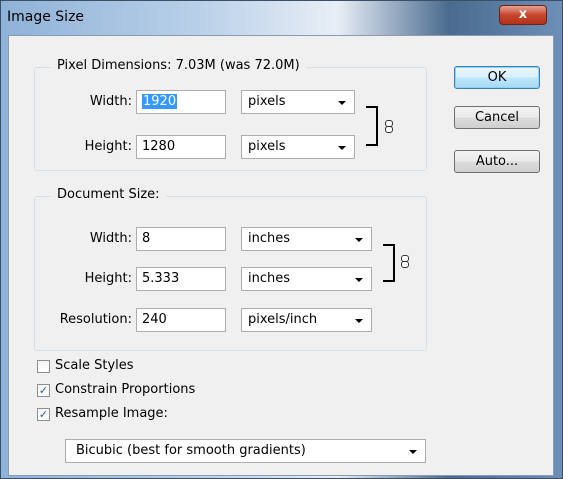 The height and width of the screenshot is (479, 563). Describe the element at coordinates (298, 147) in the screenshot. I see `pixel-height-unit-select: pixels` at that location.